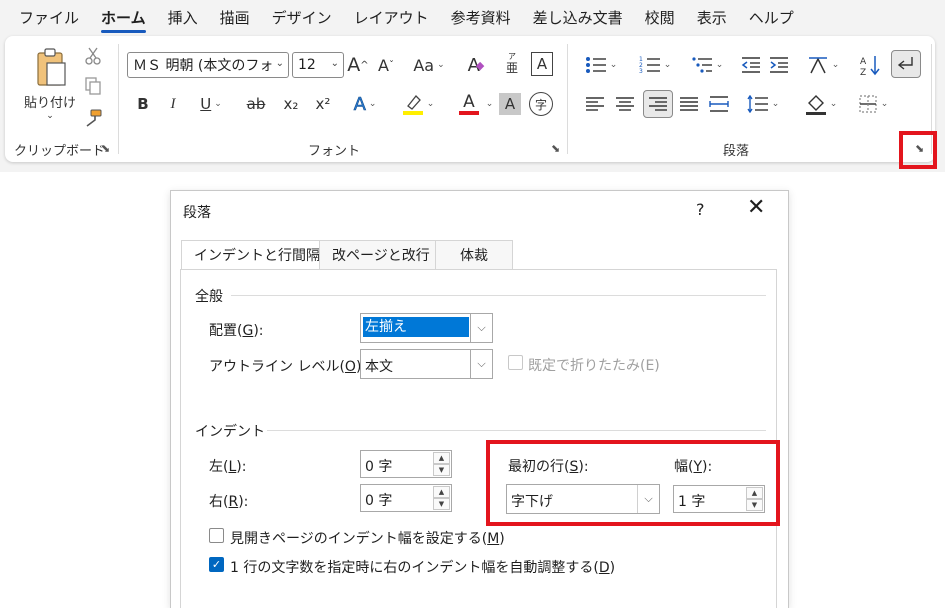 Image resolution: width=945 pixels, height=608 pixels. Describe the element at coordinates (379, 467) in the screenshot. I see `left-indent-value: 0 字` at that location.